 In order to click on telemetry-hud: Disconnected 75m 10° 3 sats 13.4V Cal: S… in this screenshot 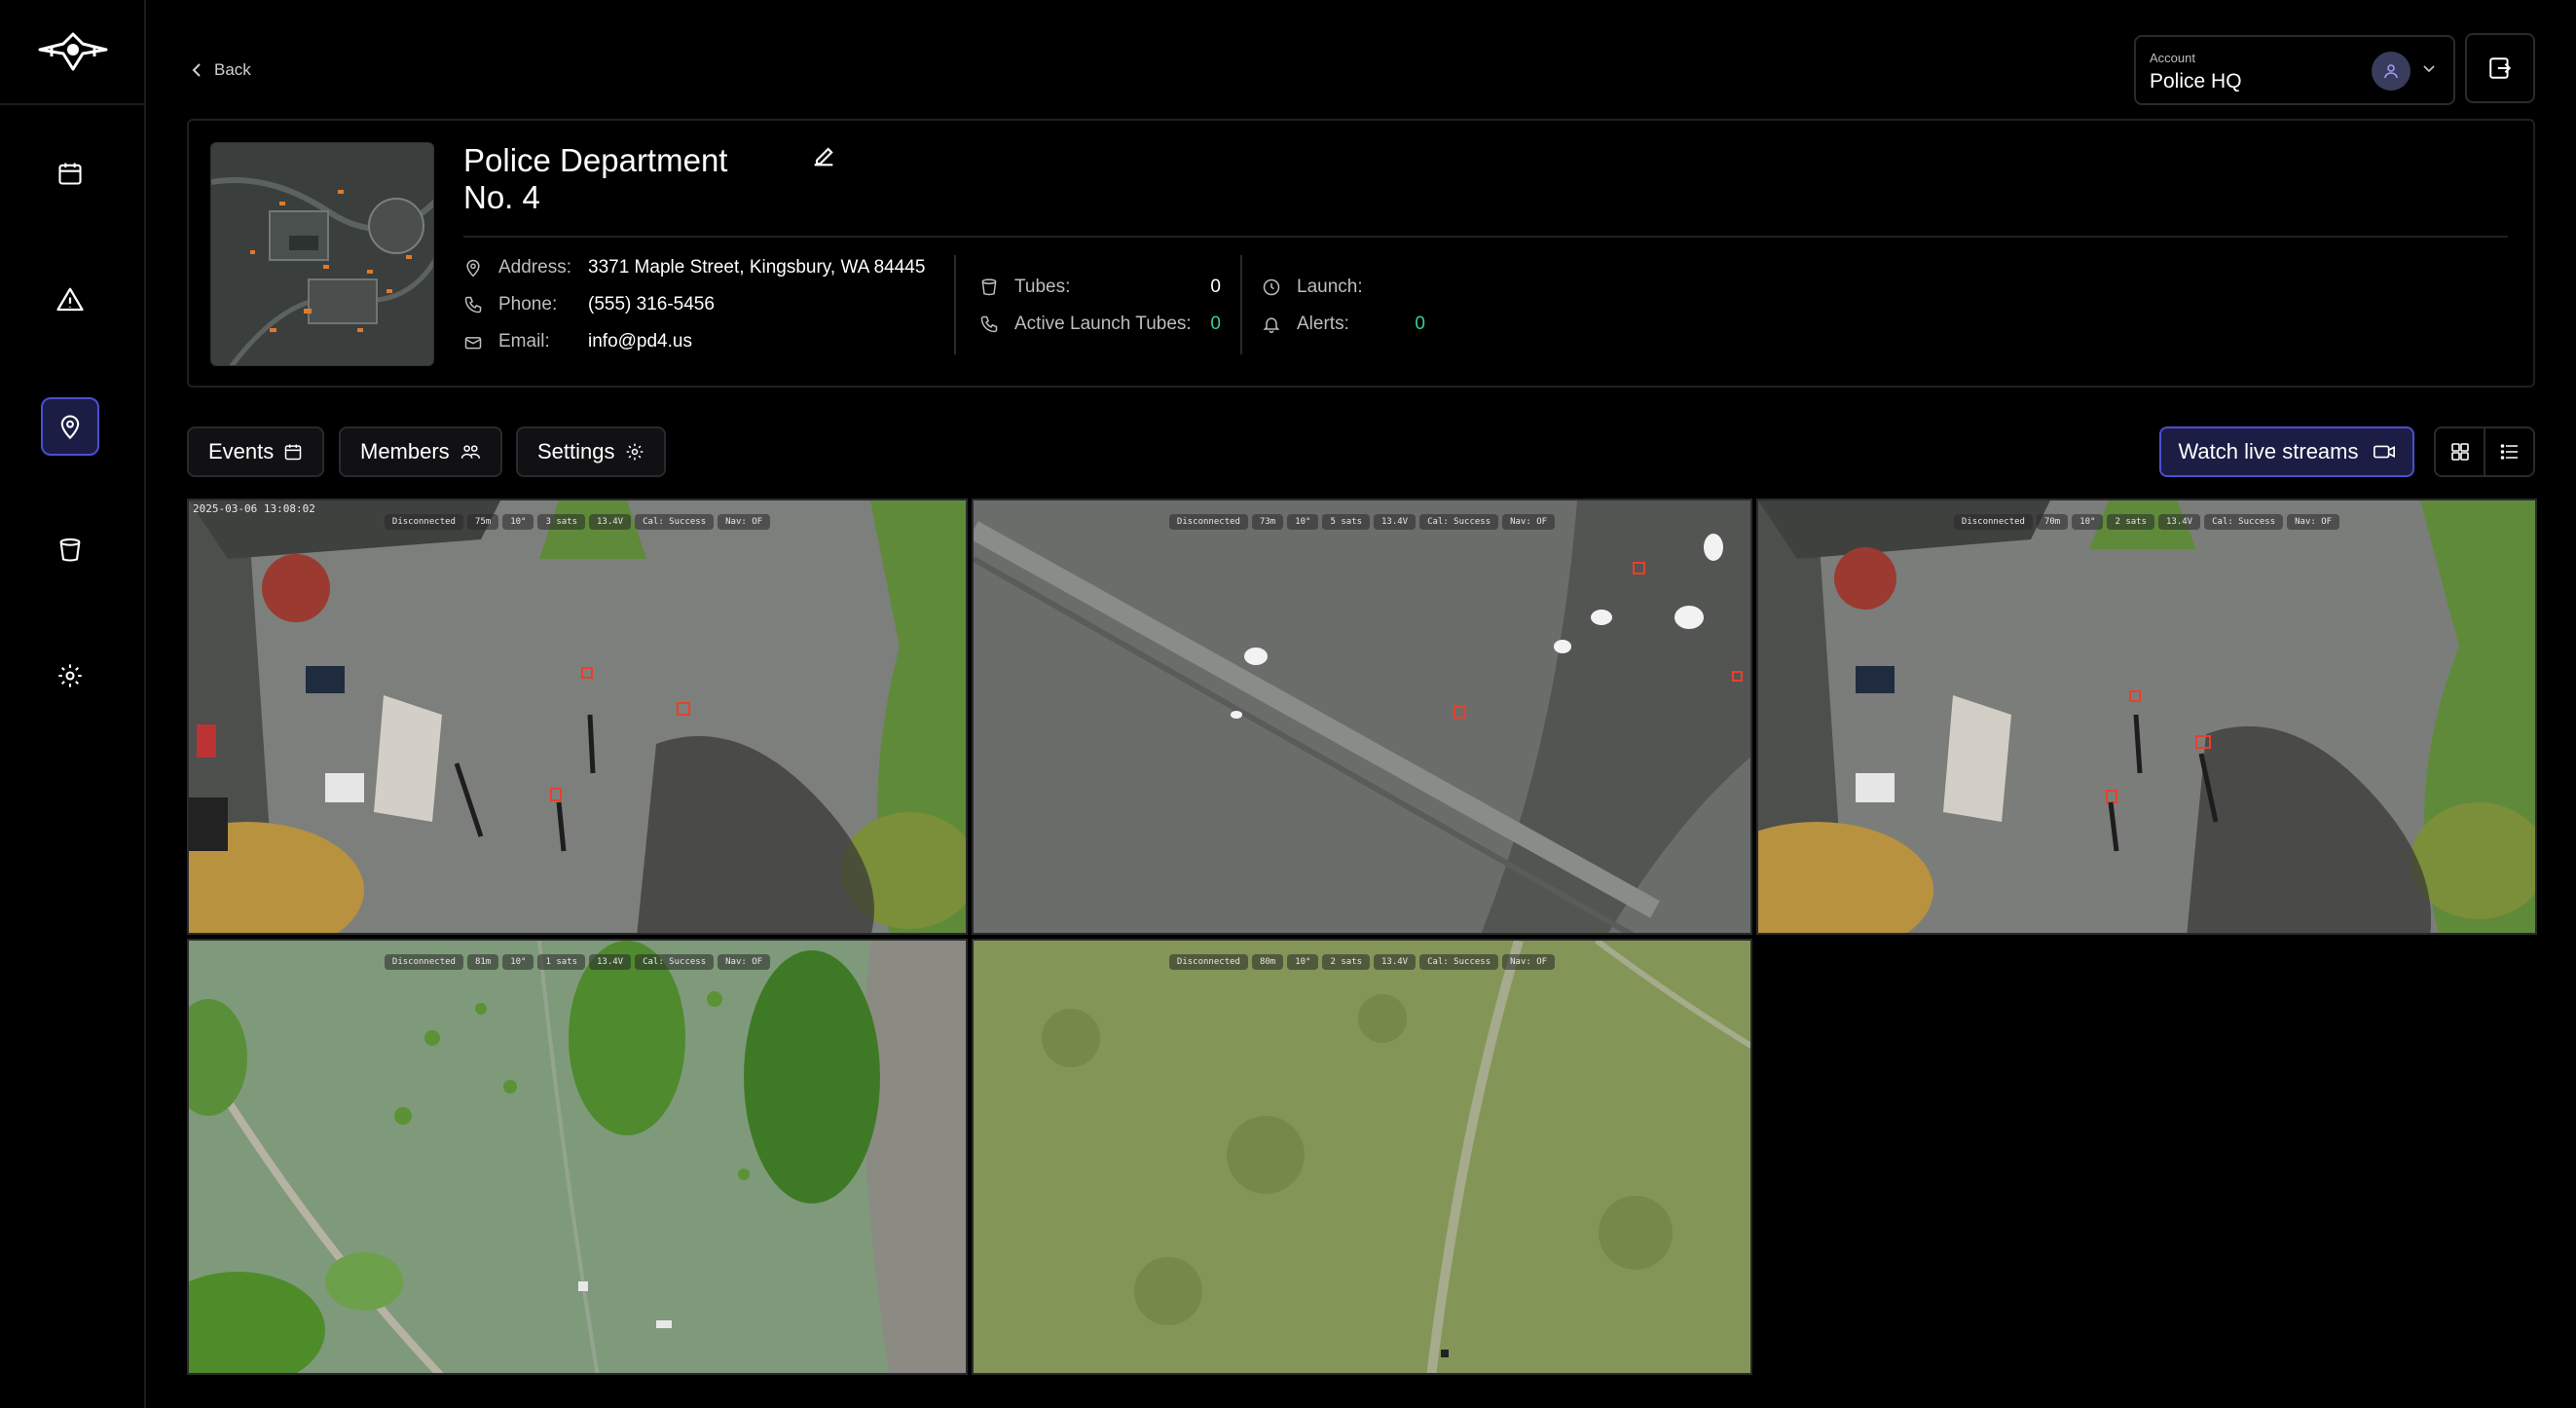, I will do `click(577, 522)`.